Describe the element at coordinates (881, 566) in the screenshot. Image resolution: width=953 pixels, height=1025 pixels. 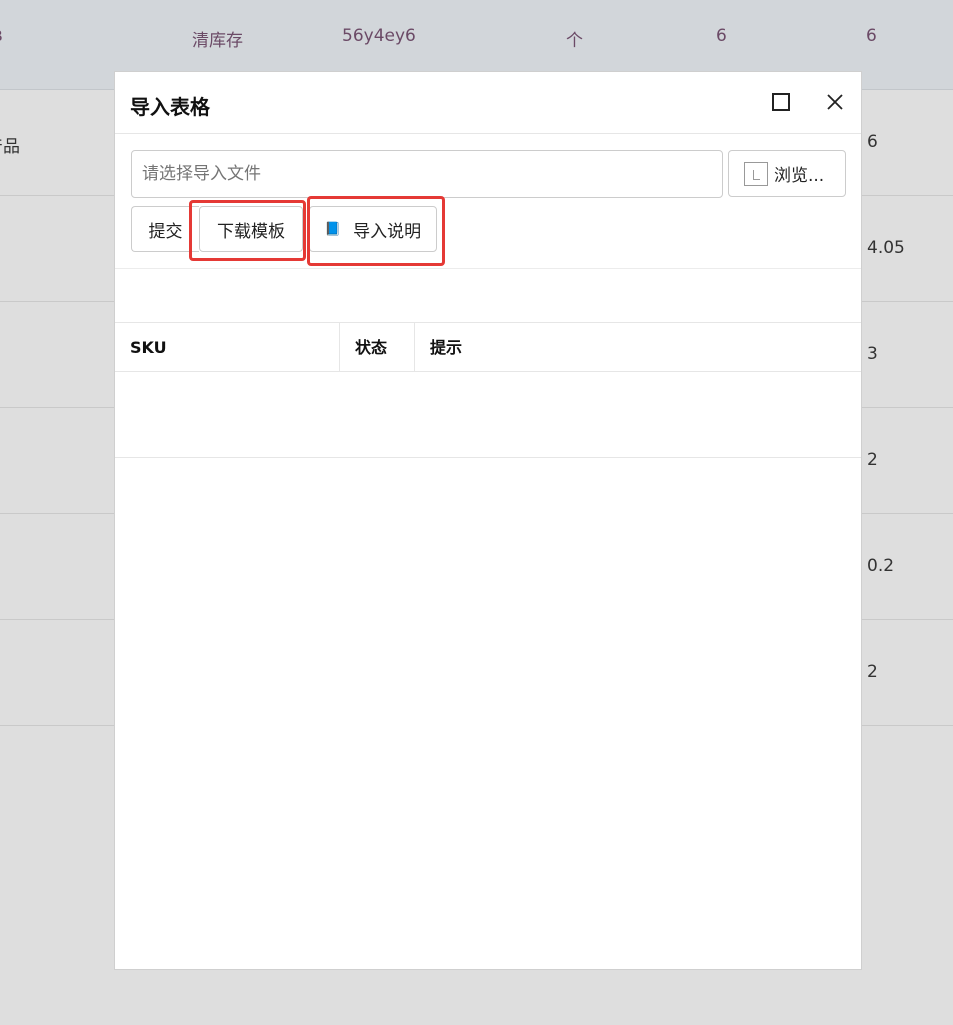
I see `cell-right: 0.2` at that location.